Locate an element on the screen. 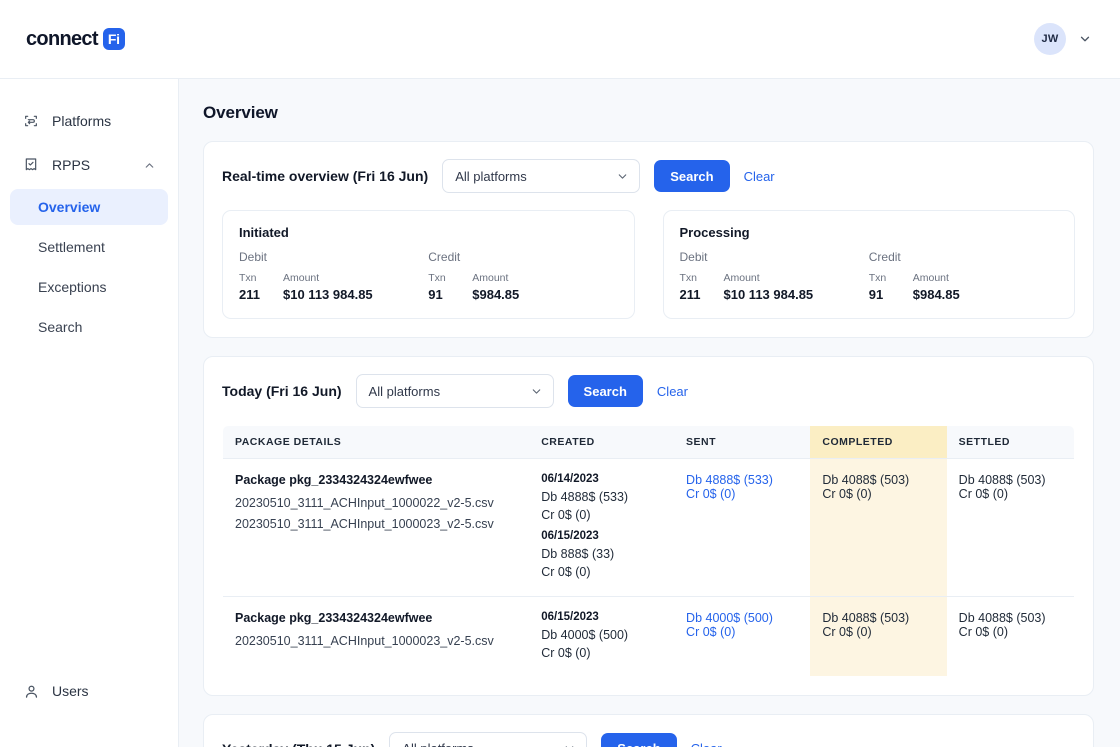 This screenshot has width=1120, height=747. today-clear-button: Clear is located at coordinates (672, 391).